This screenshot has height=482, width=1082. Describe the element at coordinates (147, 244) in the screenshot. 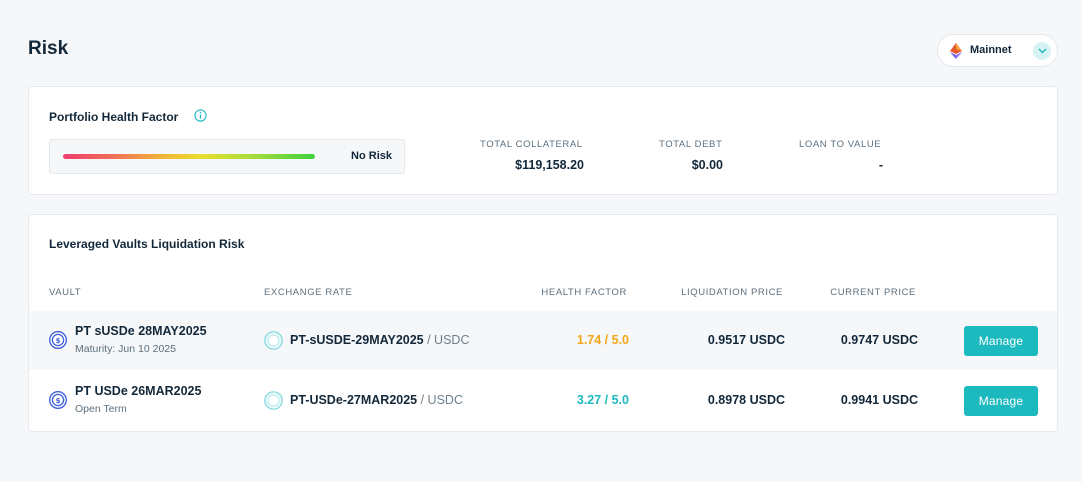

I see `vaults-risk-title: Leveraged Vaults Liquidation Risk` at that location.